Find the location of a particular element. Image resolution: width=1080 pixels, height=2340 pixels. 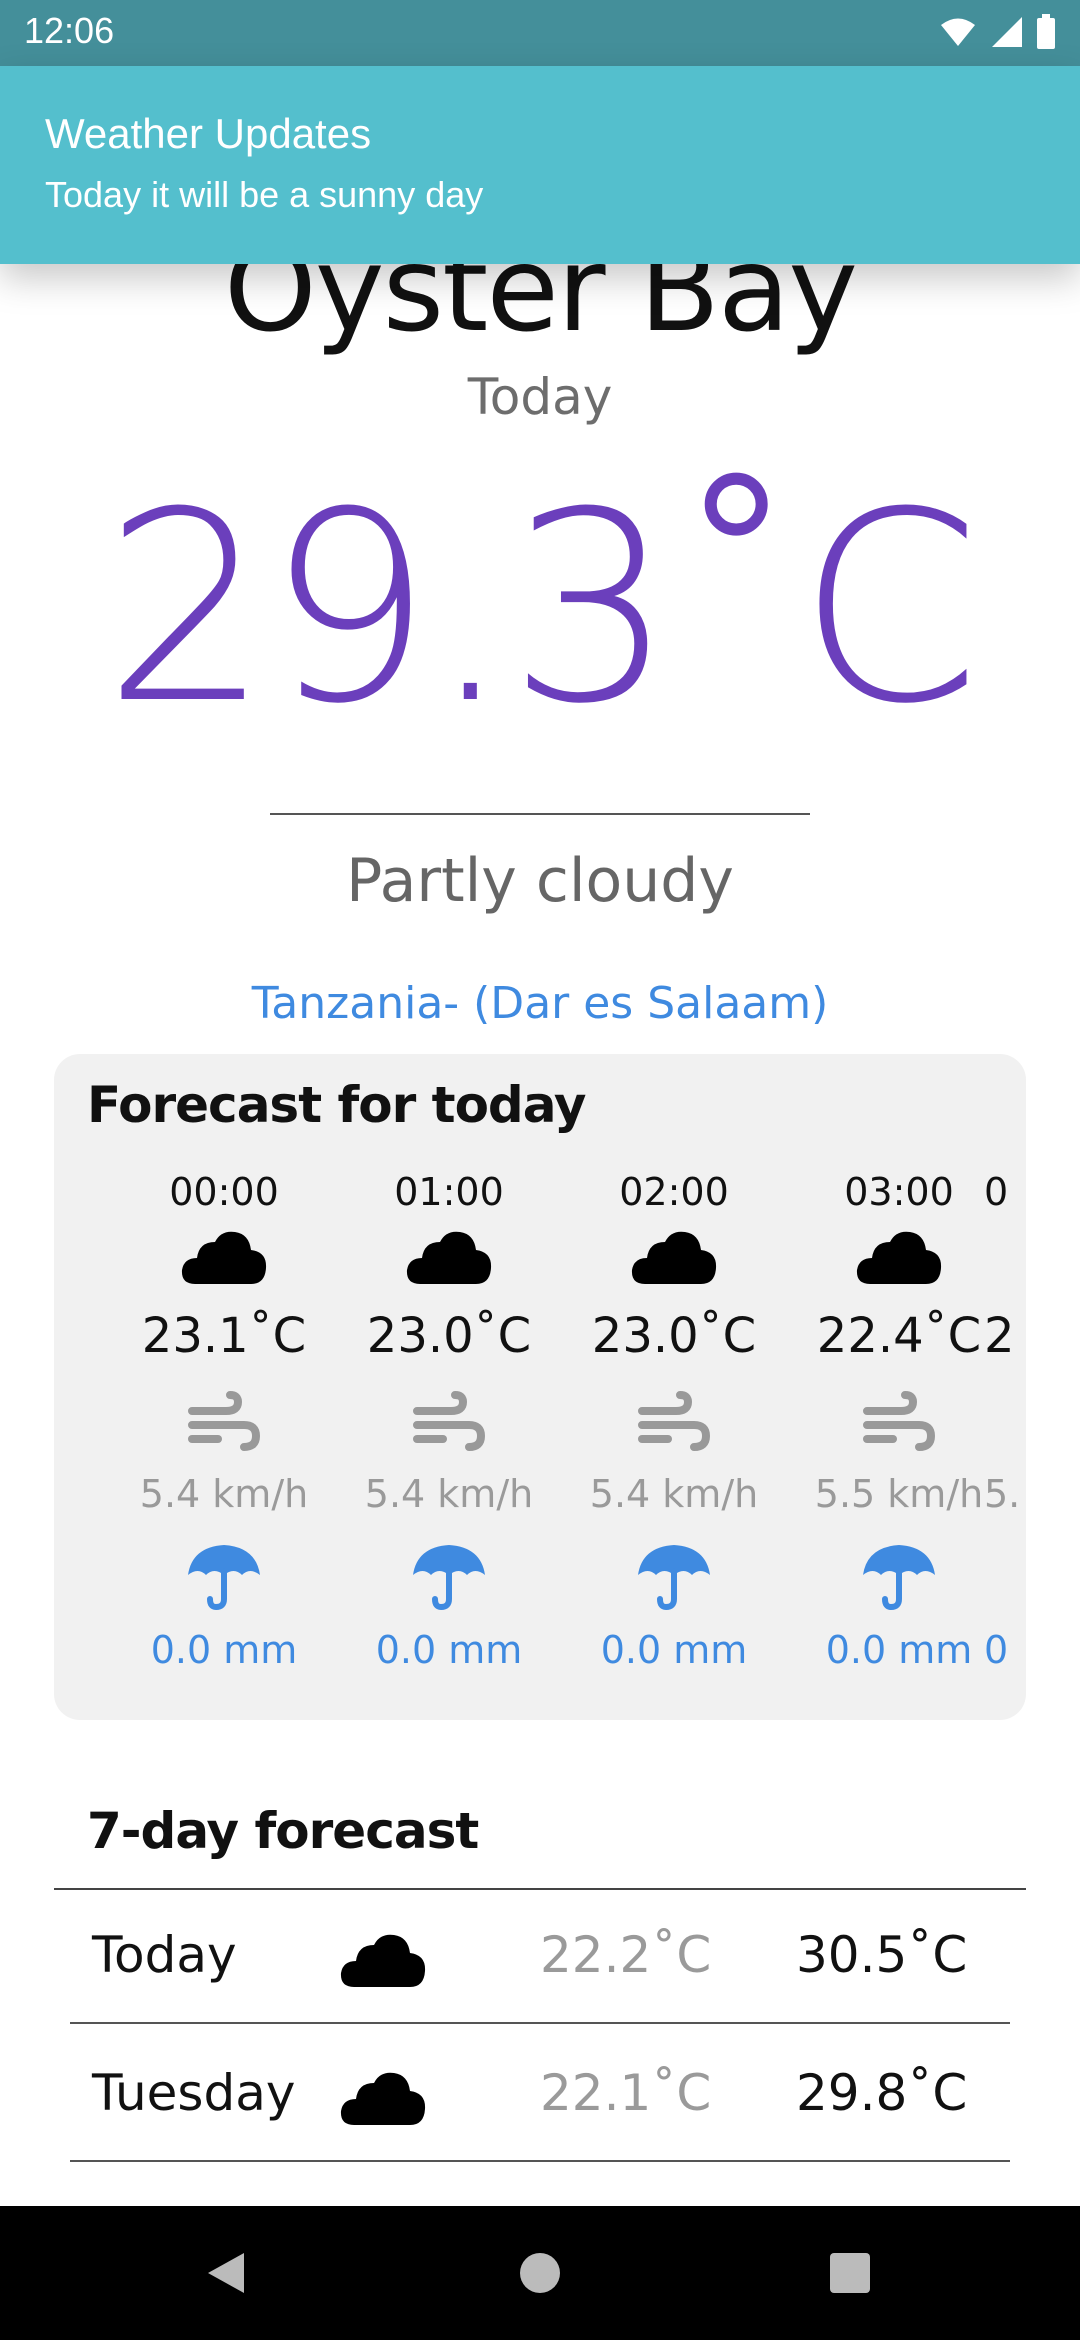

status-icons is located at coordinates (998, 32).